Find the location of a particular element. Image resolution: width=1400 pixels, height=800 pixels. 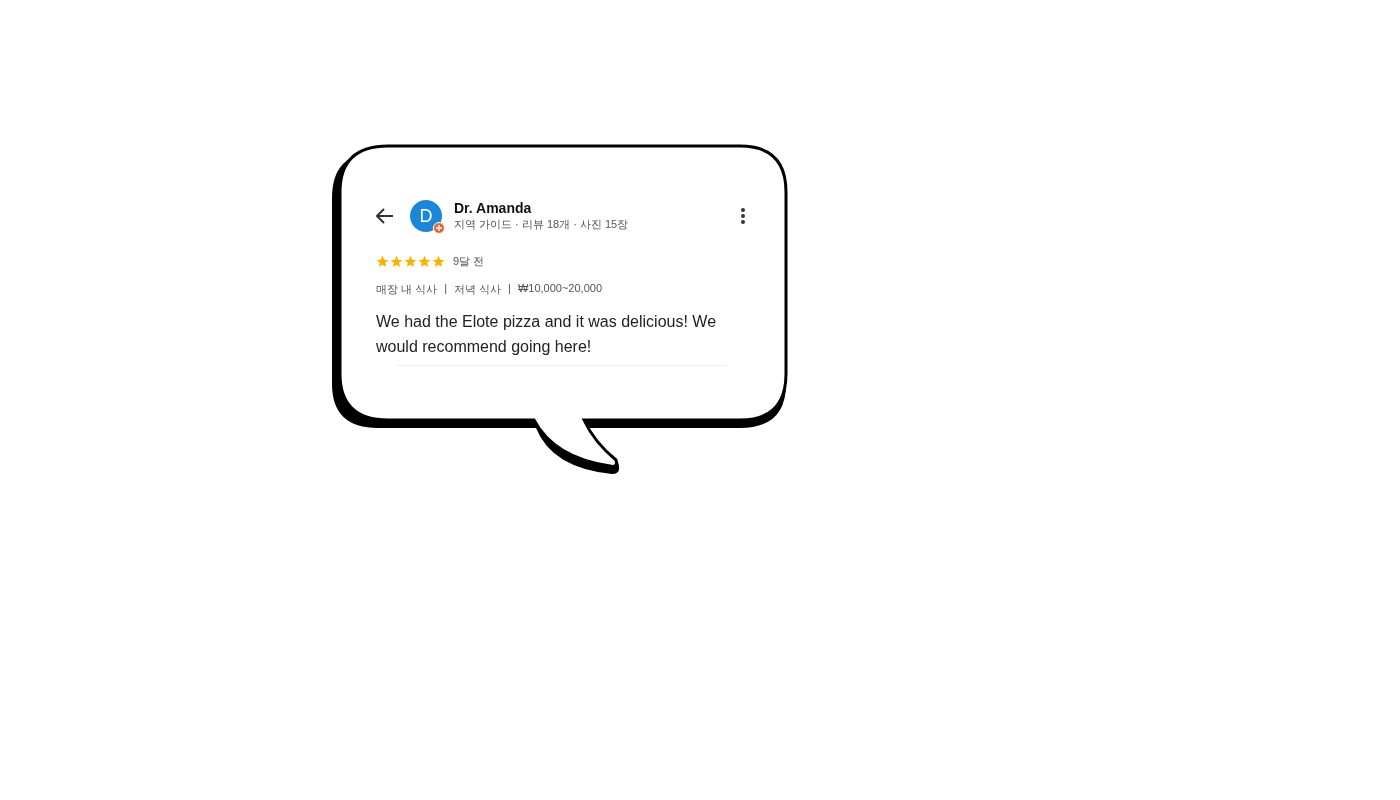

badge-icon is located at coordinates (439, 228).